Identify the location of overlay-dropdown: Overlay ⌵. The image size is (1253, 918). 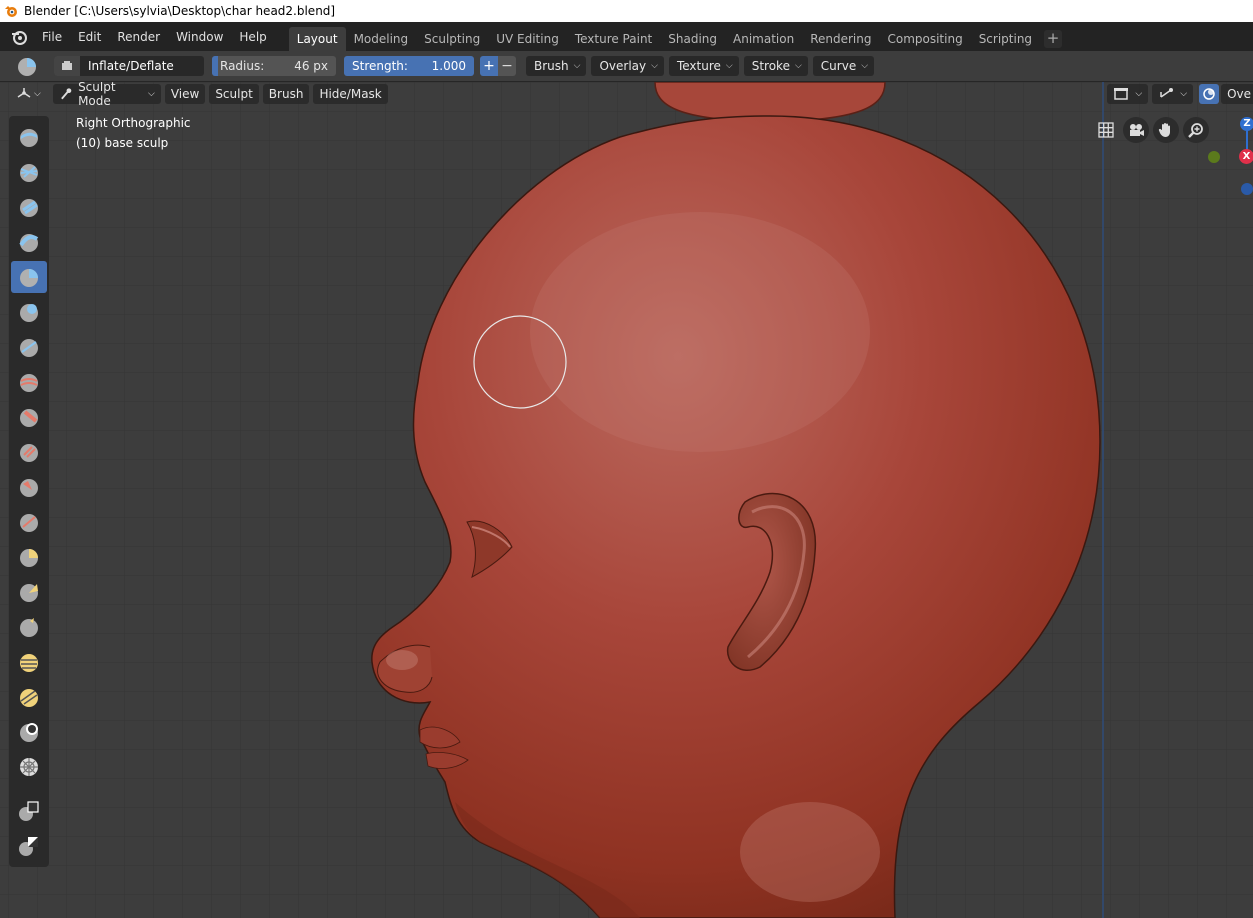
(627, 66).